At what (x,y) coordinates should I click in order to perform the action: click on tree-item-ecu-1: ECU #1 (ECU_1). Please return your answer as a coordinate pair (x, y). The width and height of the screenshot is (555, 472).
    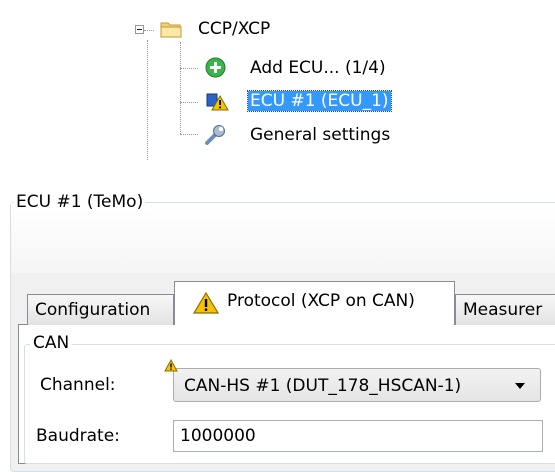
    Looking at the image, I should click on (319, 101).